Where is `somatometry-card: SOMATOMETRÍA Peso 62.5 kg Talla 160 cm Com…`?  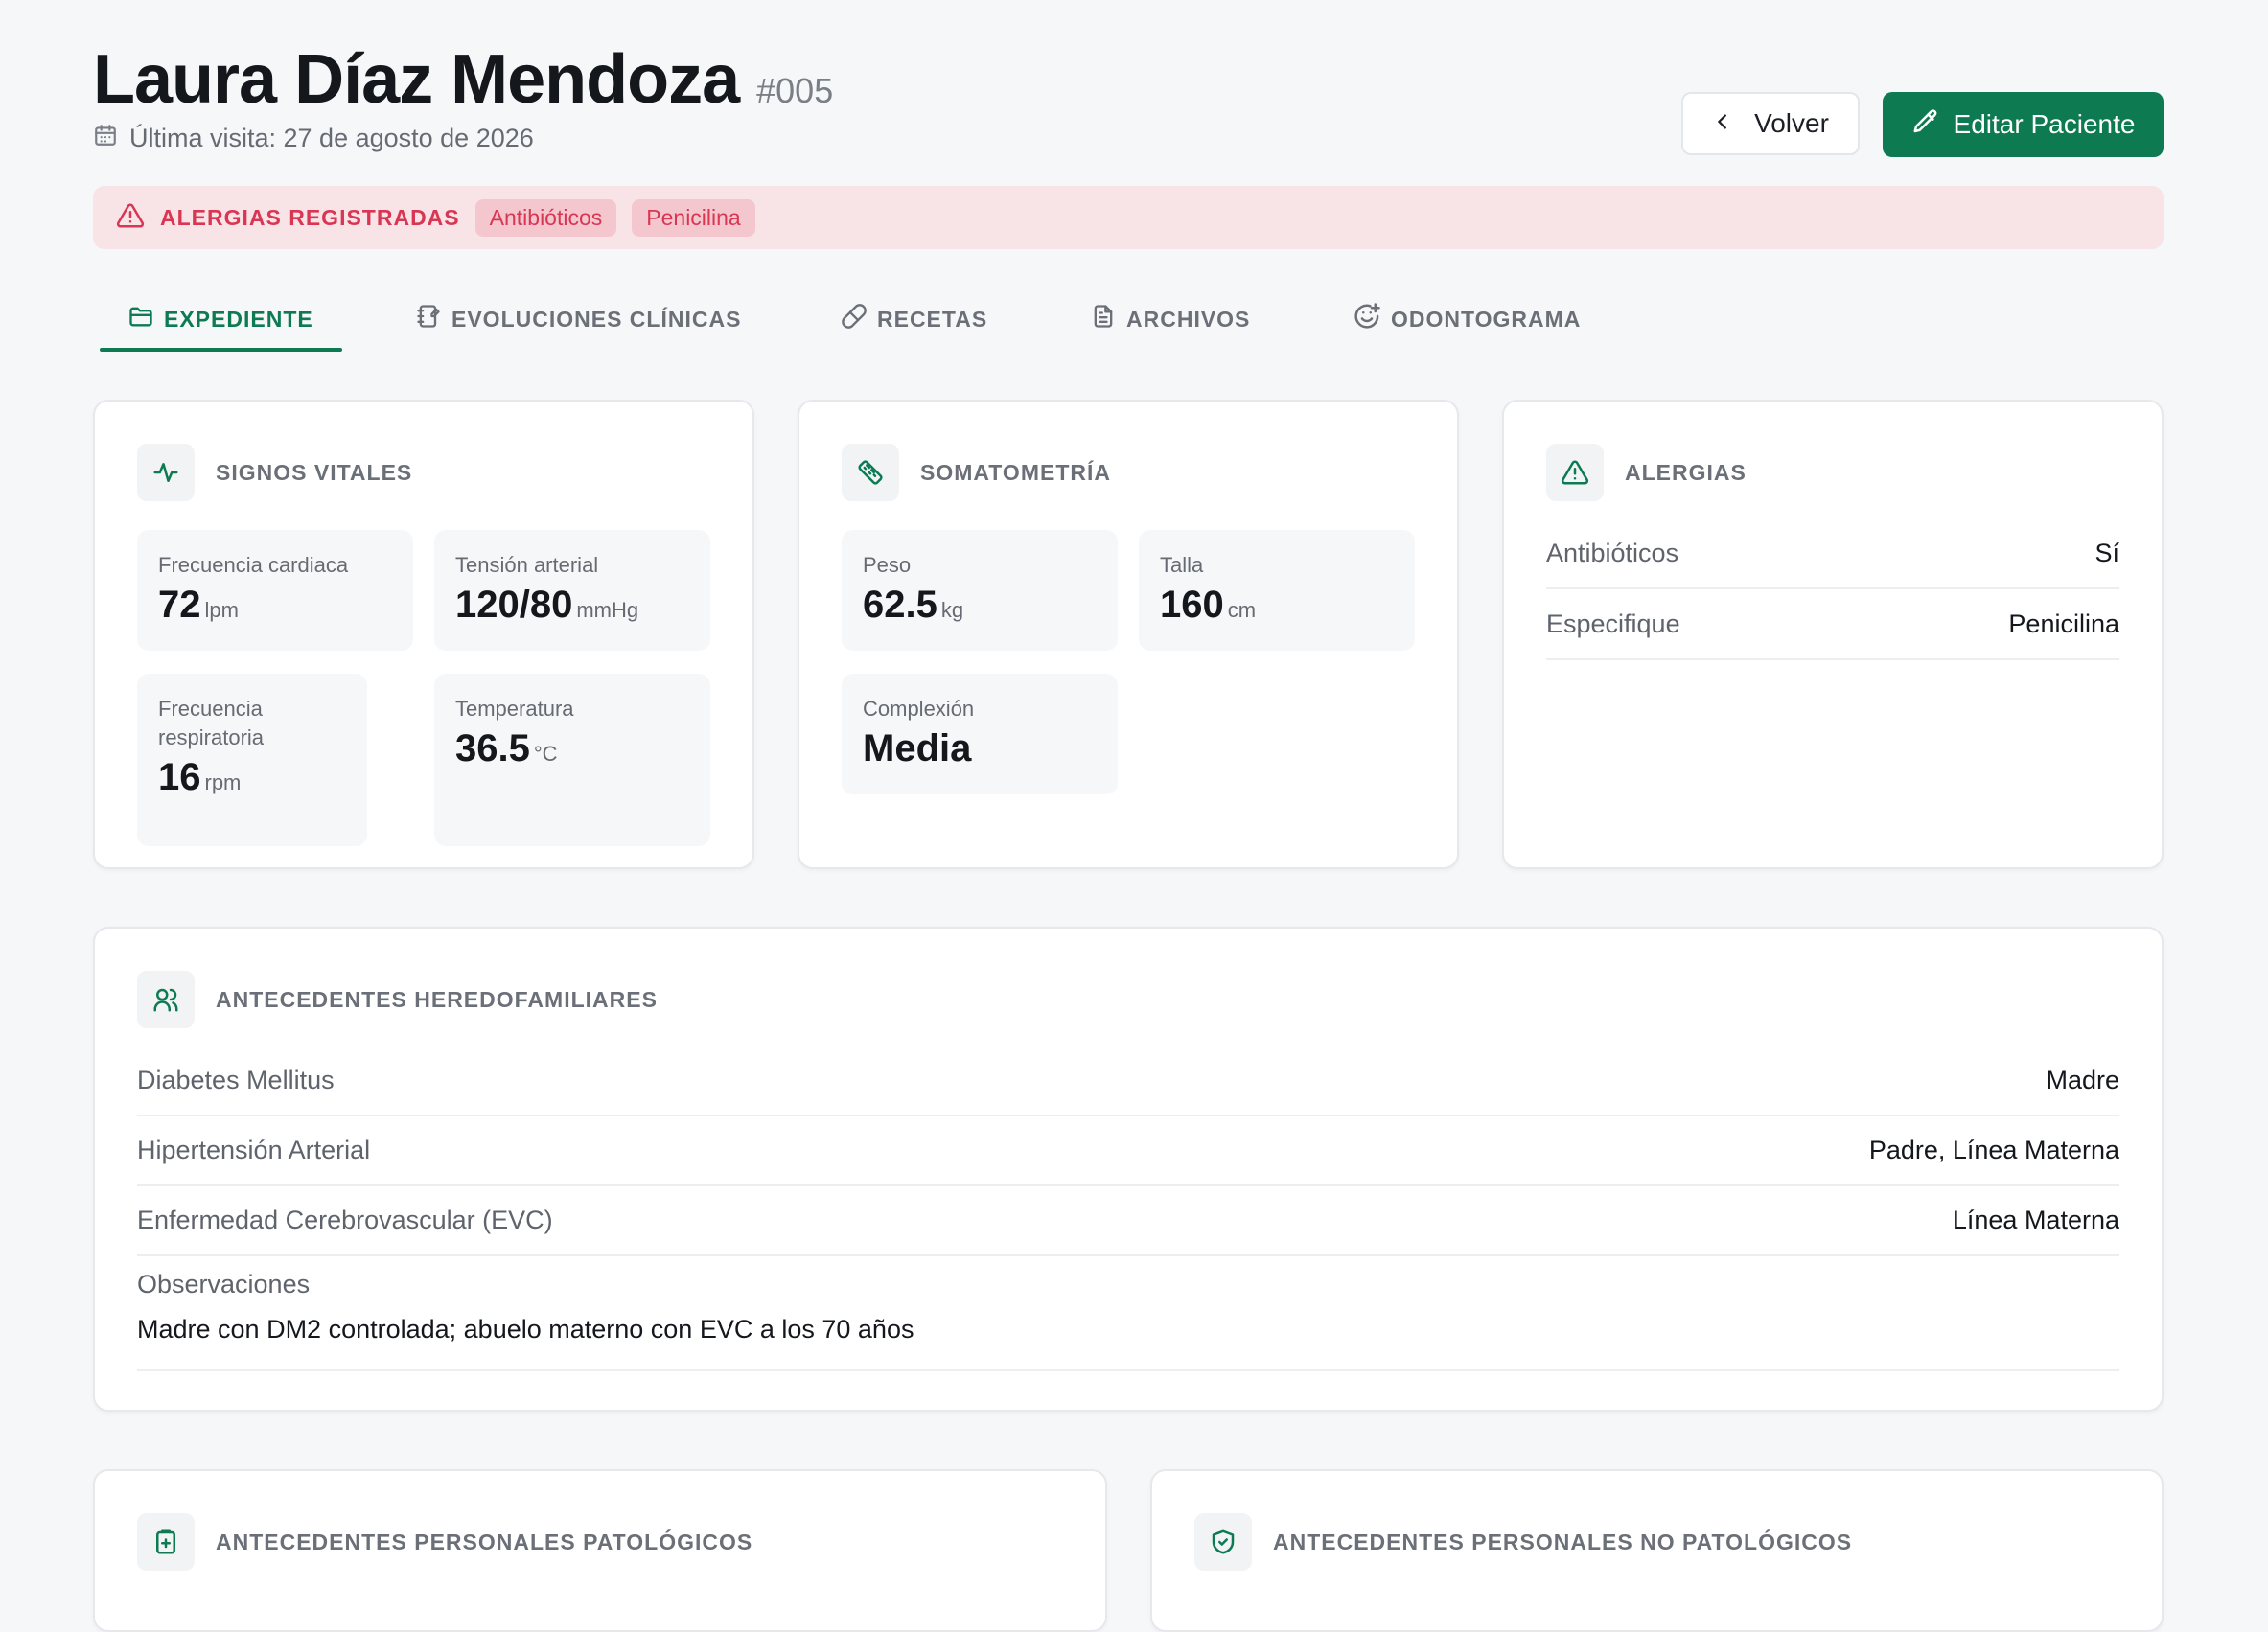 somatometry-card: SOMATOMETRÍA Peso 62.5 kg Talla 160 cm Com… is located at coordinates (1128, 634).